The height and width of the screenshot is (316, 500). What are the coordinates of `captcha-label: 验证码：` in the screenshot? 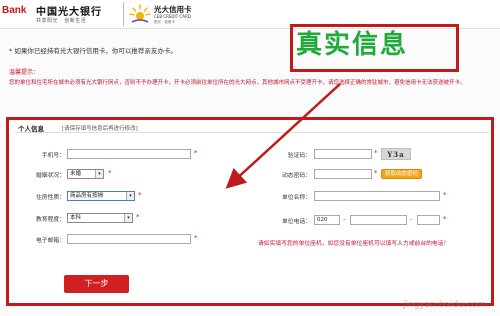 It's located at (299, 156).